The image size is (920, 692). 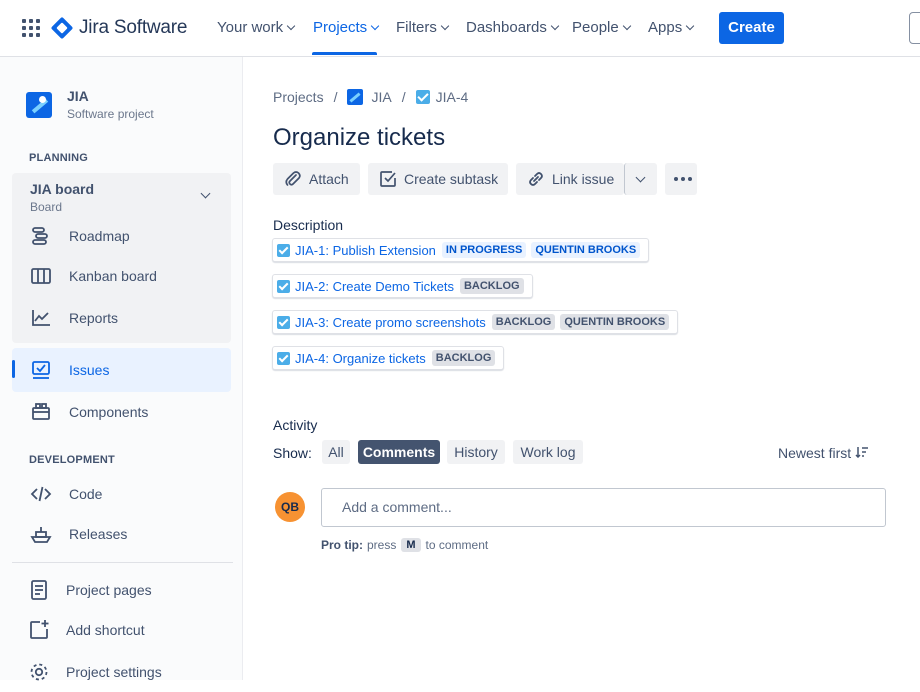 I want to click on sidebar-item-label: Project settings, so click(x=114, y=672).